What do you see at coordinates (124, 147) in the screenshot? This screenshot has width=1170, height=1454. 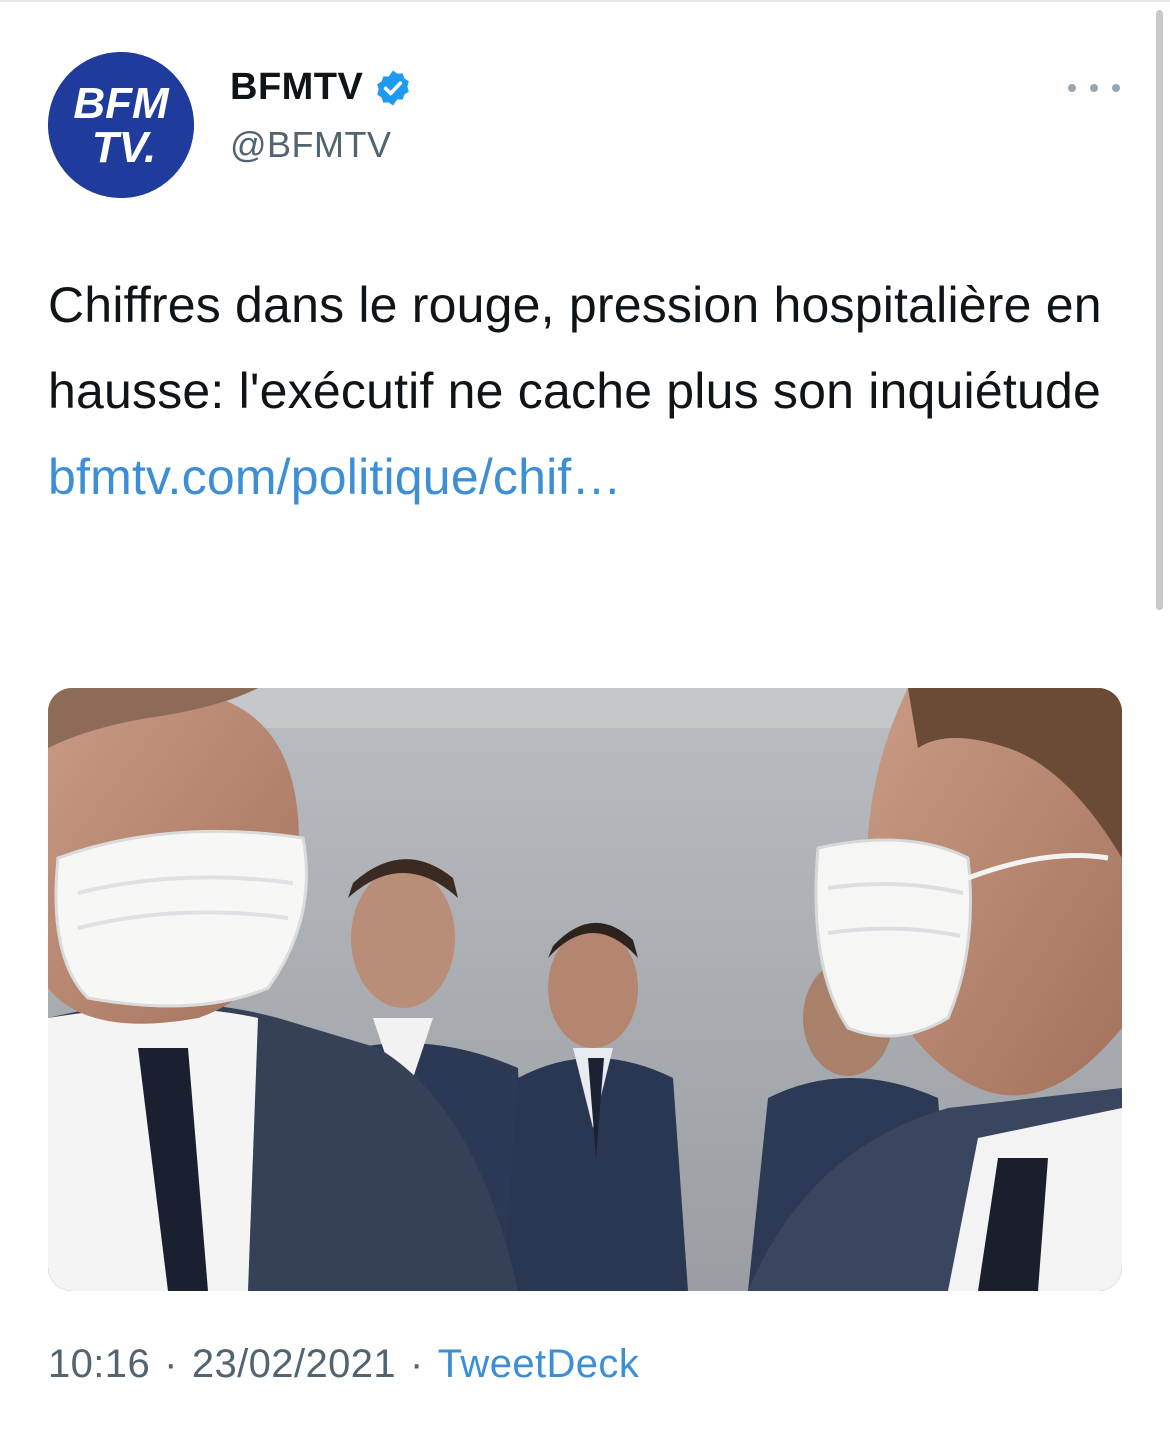 I see `avatar-logo-line-2: TV.` at bounding box center [124, 147].